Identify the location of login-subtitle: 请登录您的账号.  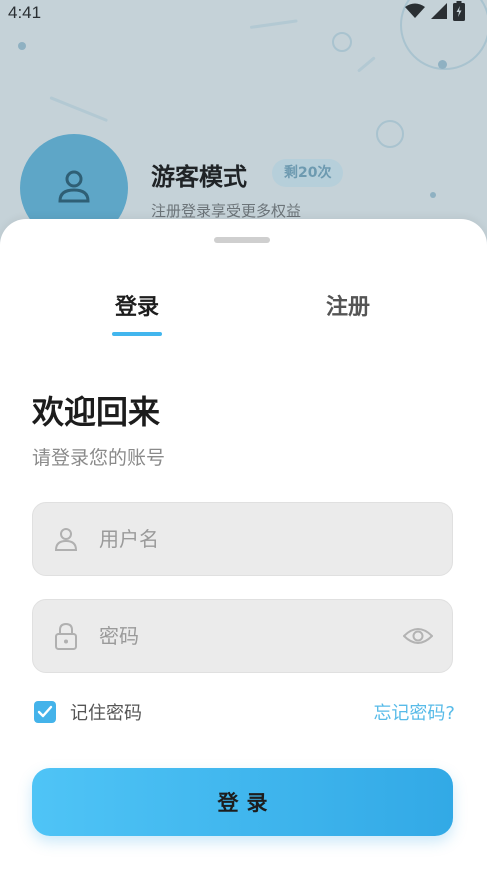
(99, 458).